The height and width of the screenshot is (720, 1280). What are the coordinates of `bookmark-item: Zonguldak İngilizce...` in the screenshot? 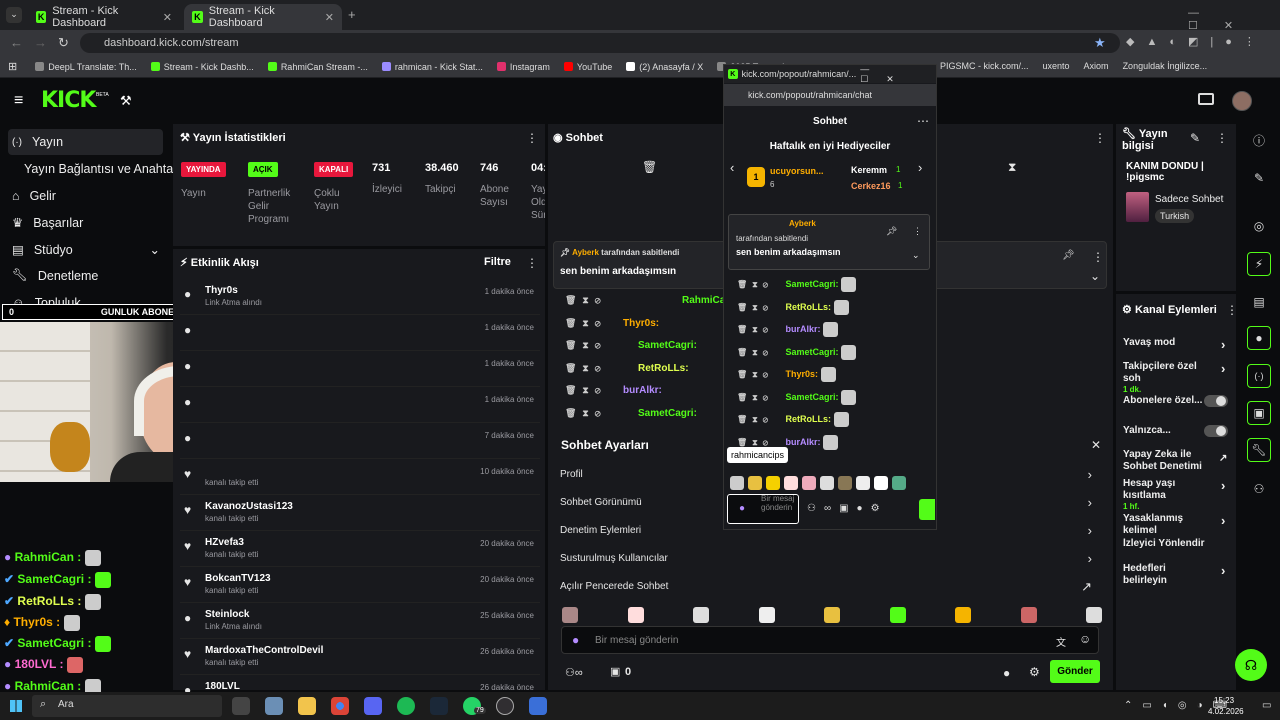 It's located at (1165, 66).